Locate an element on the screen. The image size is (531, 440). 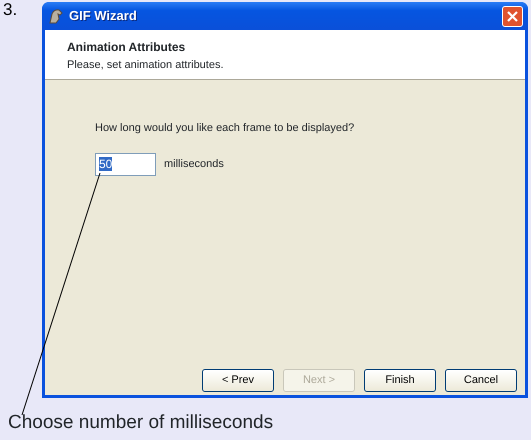
wizard-button: < Prev is located at coordinates (238, 380).